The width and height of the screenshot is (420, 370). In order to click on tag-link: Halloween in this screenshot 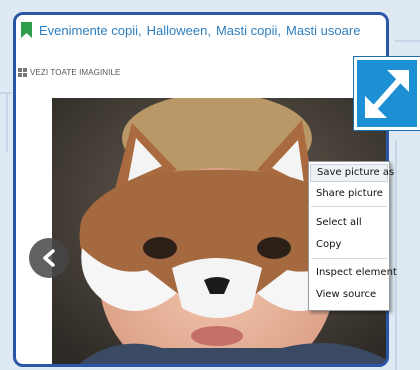, I will do `click(177, 30)`.